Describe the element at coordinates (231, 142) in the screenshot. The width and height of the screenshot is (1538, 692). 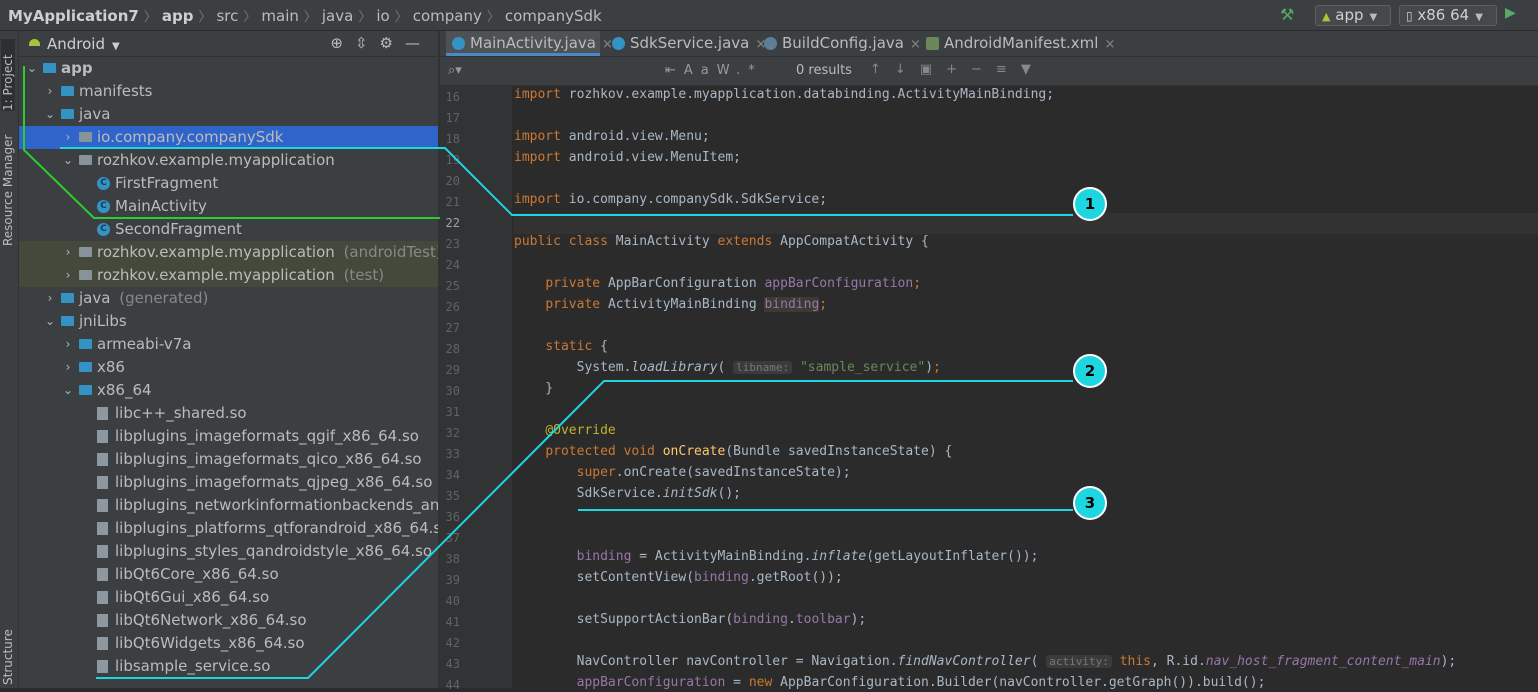
I see `connector-green` at that location.